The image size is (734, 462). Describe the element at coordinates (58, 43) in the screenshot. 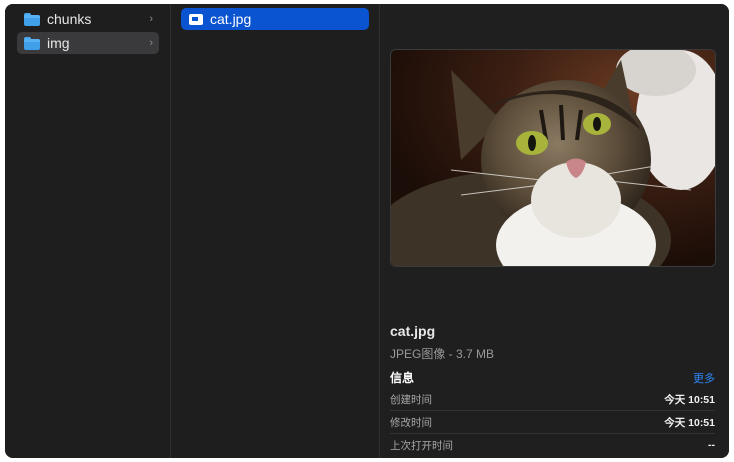

I see `folder-item-label: img` at that location.